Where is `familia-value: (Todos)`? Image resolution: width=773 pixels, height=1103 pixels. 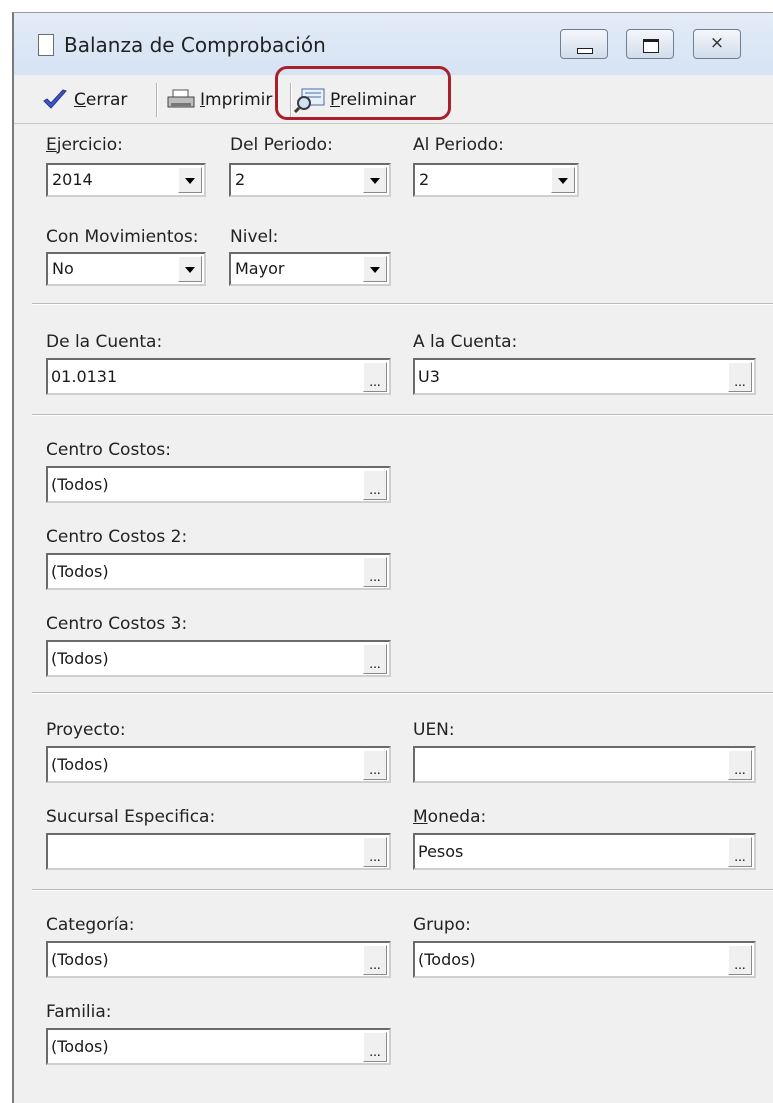
familia-value: (Todos) is located at coordinates (80, 1046).